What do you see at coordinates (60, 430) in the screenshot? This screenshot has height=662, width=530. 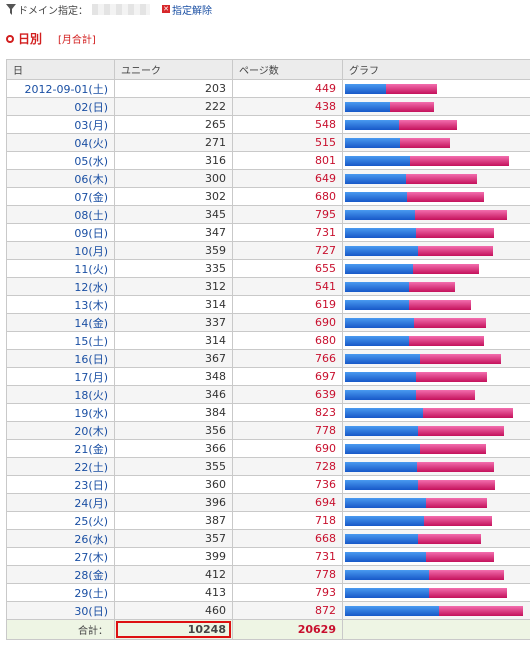 I see `date-link: 20(木)` at bounding box center [60, 430].